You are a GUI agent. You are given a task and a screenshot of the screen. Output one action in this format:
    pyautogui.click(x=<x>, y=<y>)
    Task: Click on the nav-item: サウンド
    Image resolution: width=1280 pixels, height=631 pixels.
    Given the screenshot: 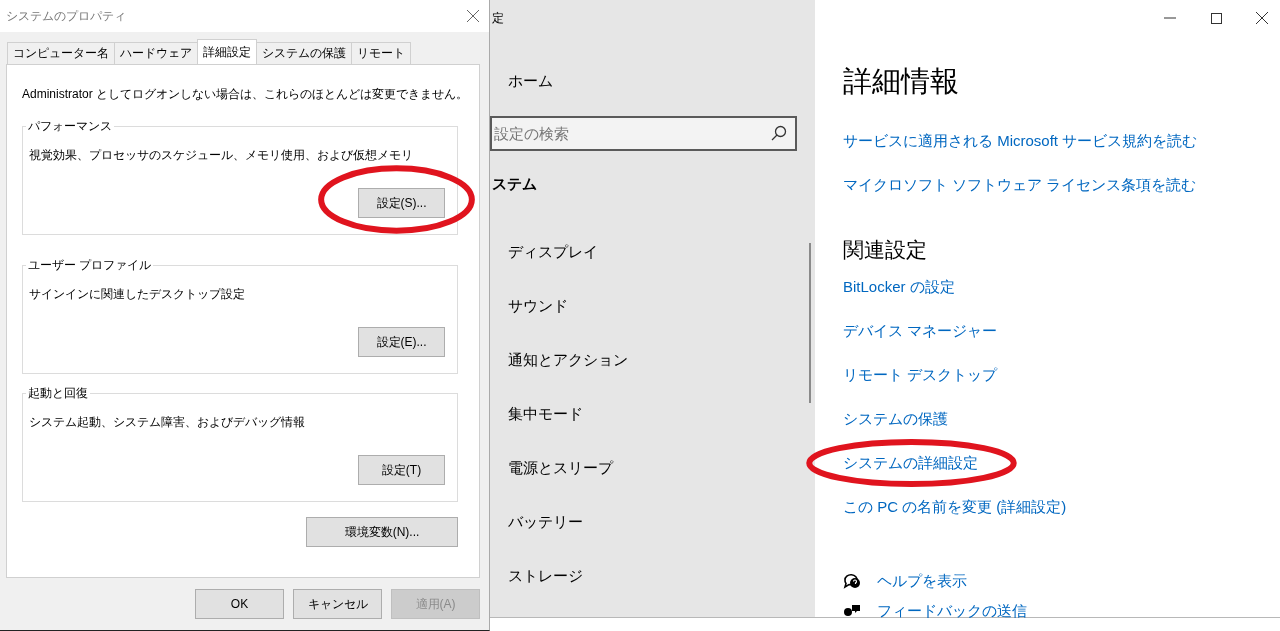 What is the action you would take?
    pyautogui.click(x=538, y=306)
    